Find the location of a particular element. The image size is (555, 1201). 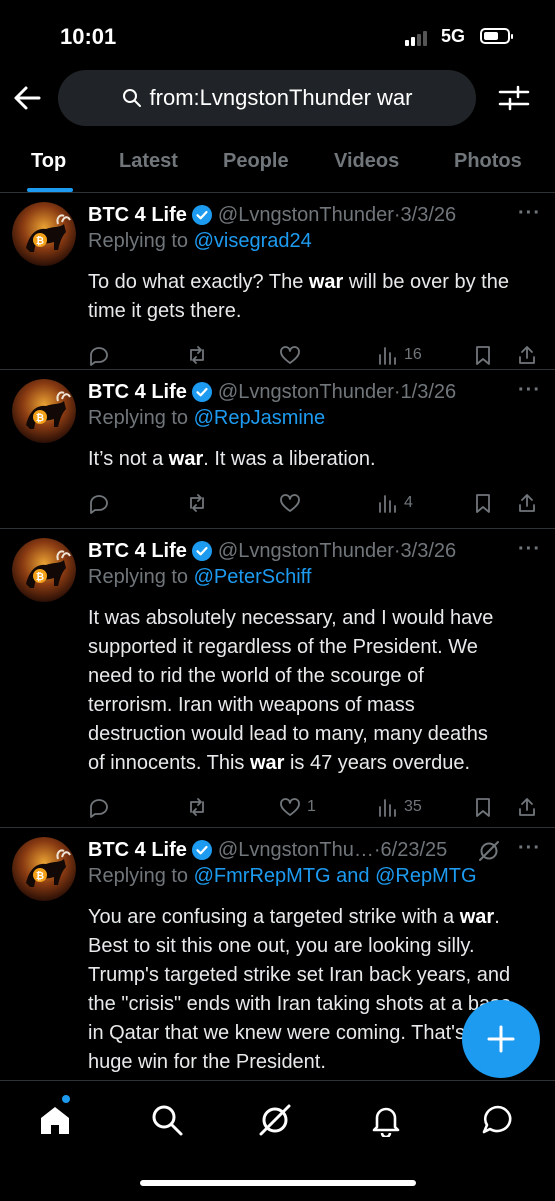

tab-photos: Photos is located at coordinates (488, 161).